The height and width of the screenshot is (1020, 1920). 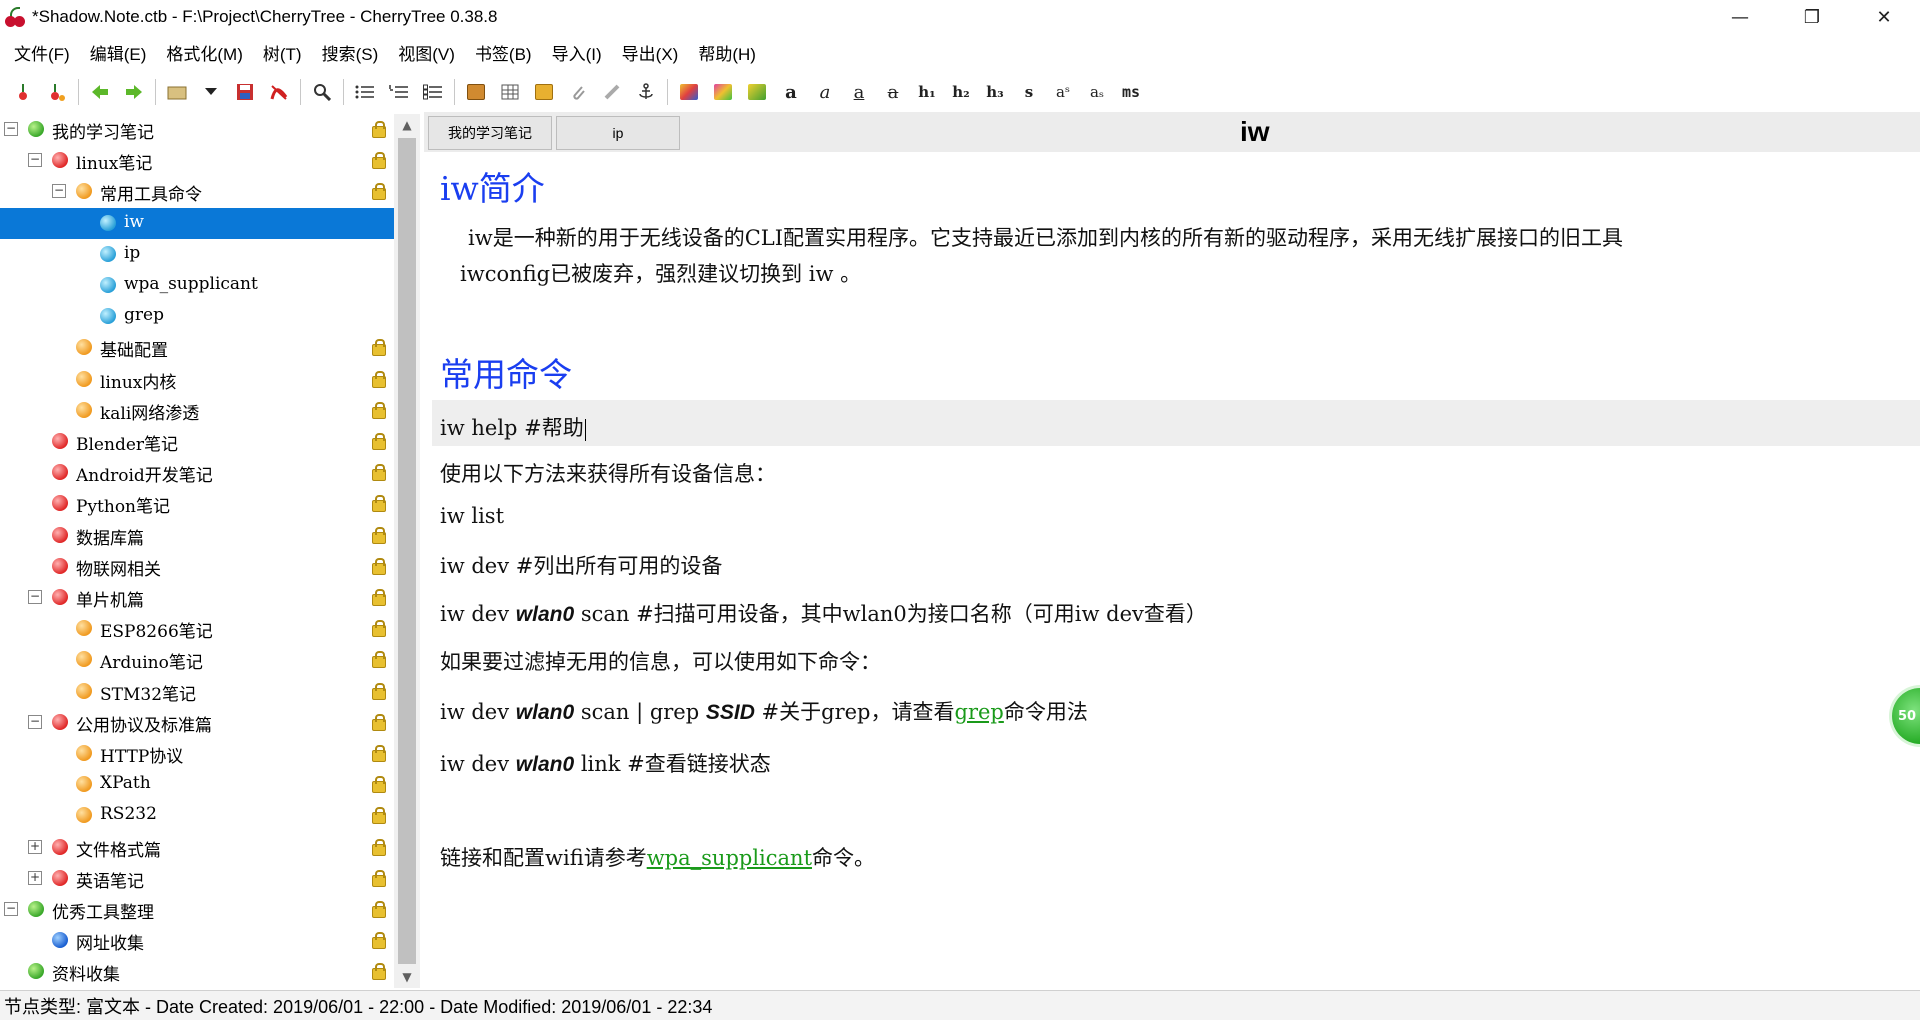 What do you see at coordinates (134, 92) in the screenshot?
I see `forward-icon` at bounding box center [134, 92].